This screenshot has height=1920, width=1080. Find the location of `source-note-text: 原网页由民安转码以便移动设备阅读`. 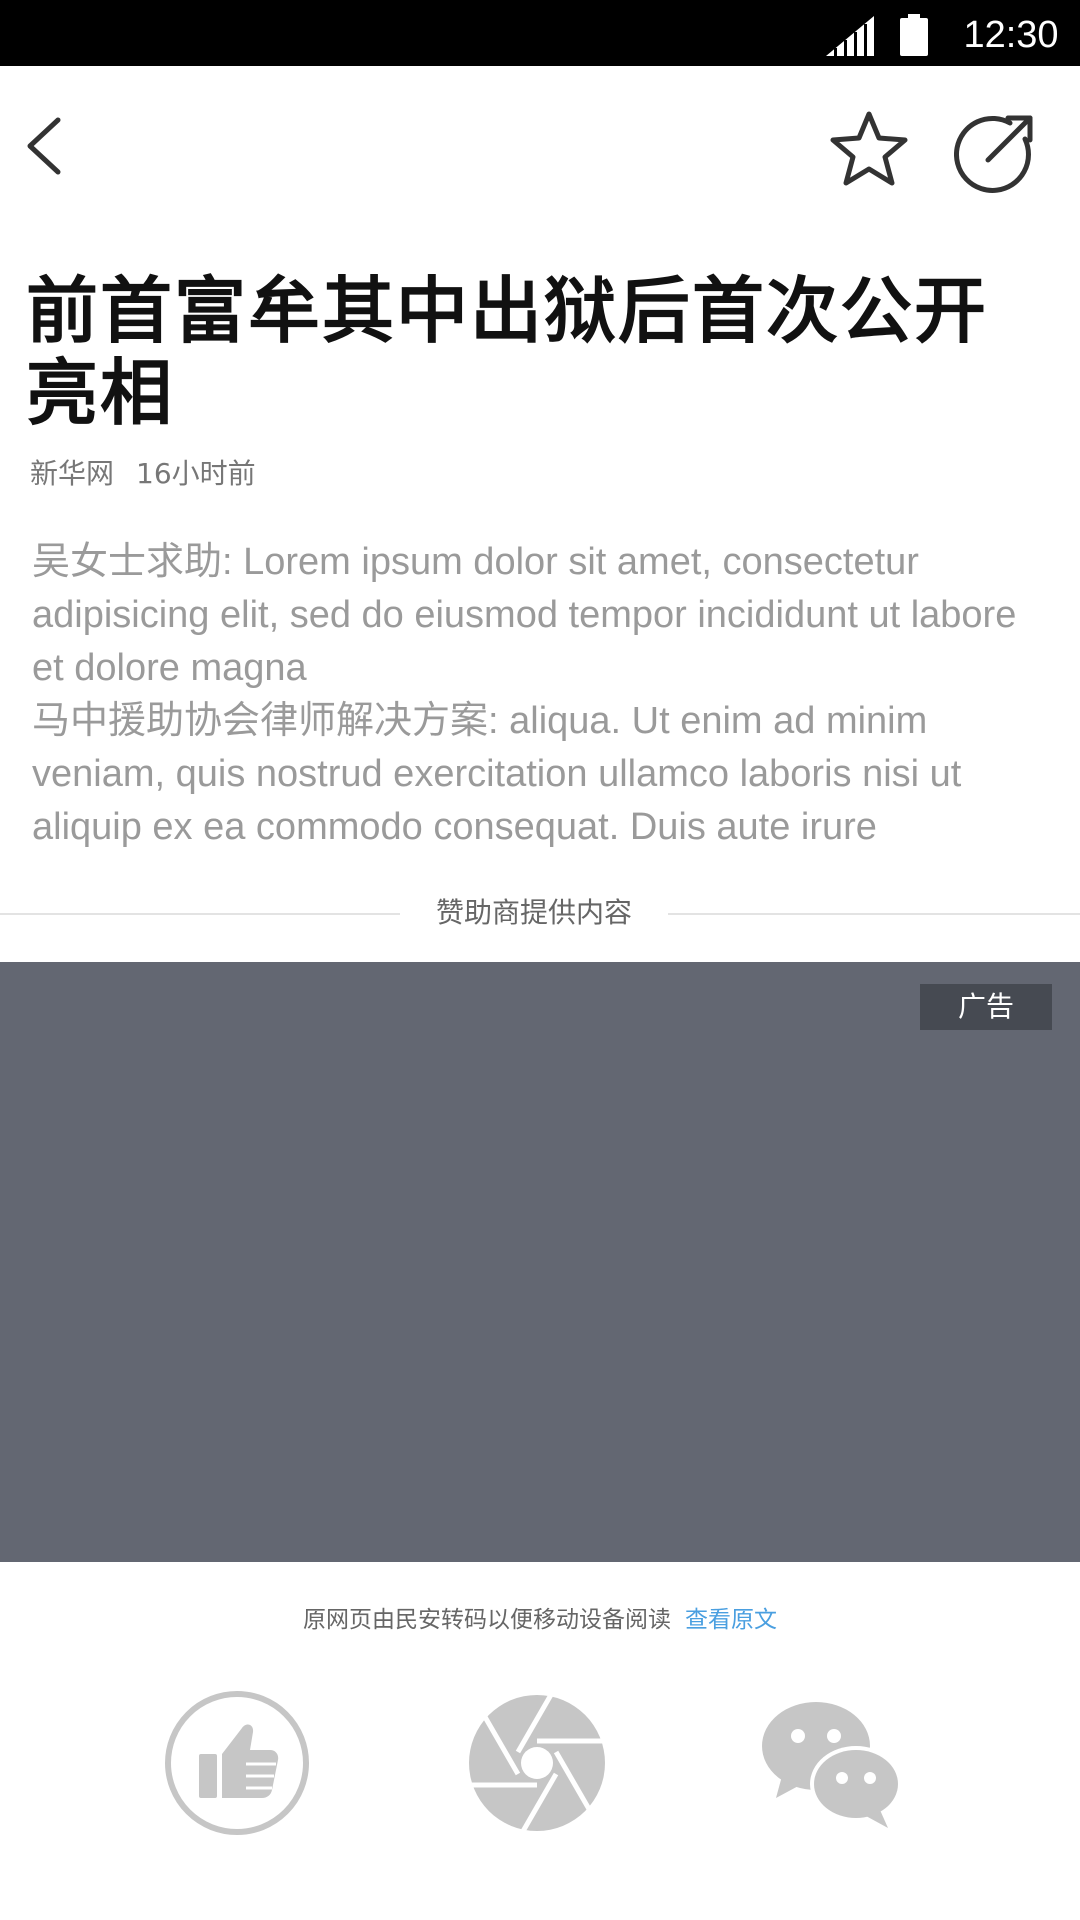

source-note-text: 原网页由民安转码以便移动设备阅读 is located at coordinates (487, 1620).